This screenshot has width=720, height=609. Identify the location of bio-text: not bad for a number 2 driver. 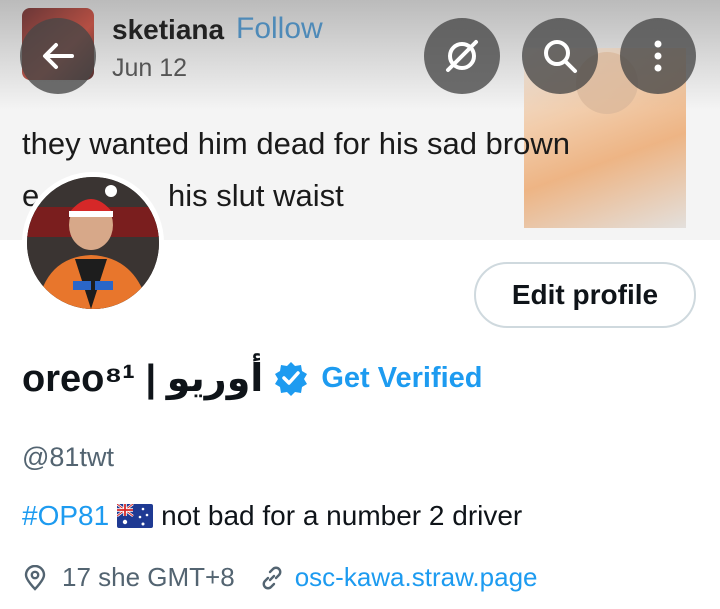
(342, 515).